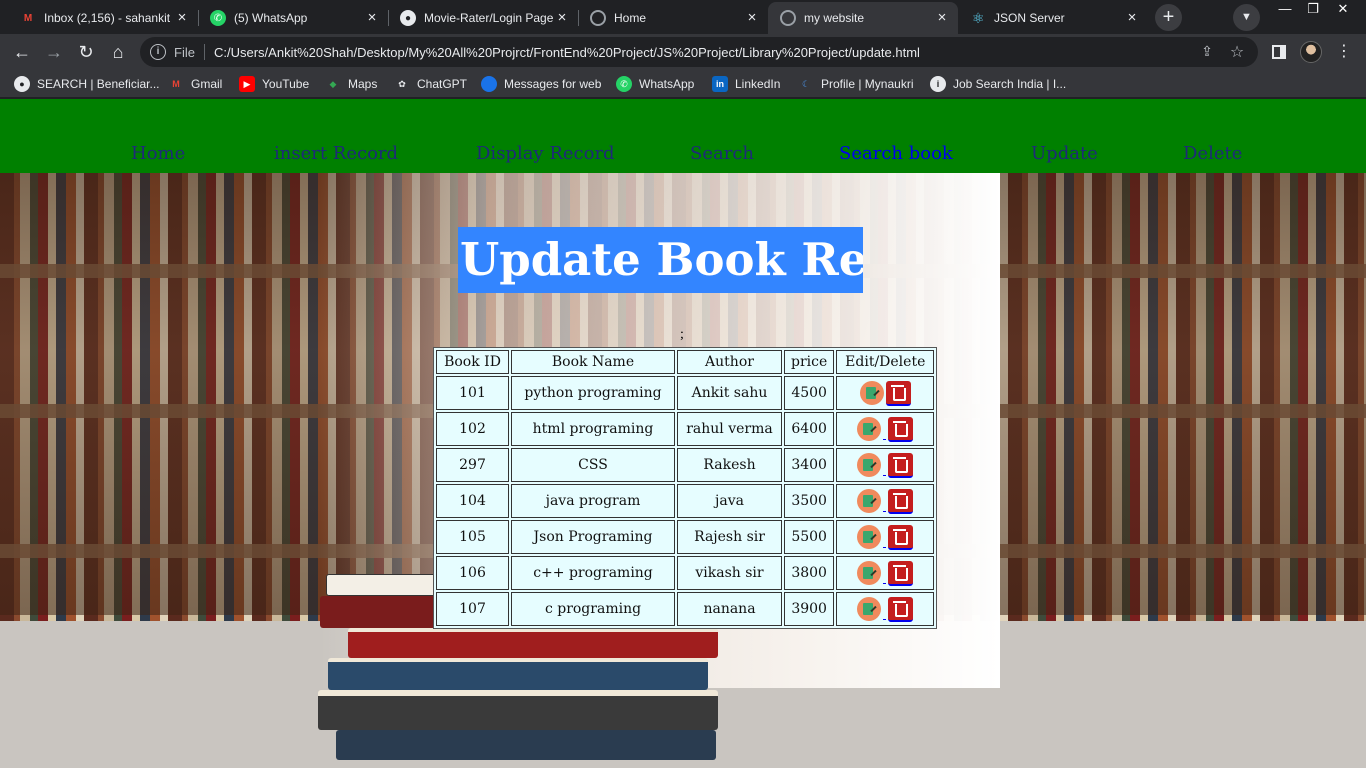 The image size is (1366, 768). Describe the element at coordinates (660, 260) in the screenshot. I see `page-title: Update Book Recor` at that location.